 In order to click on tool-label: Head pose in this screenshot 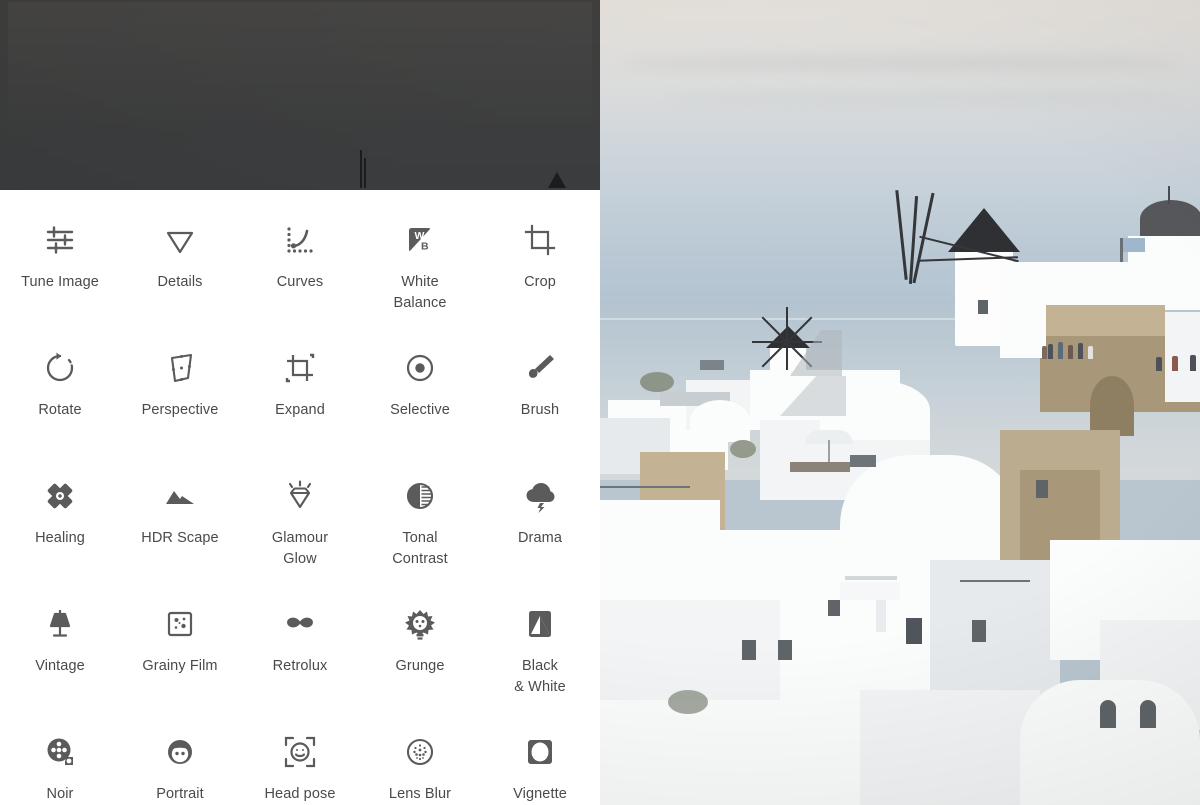, I will do `click(300, 794)`.